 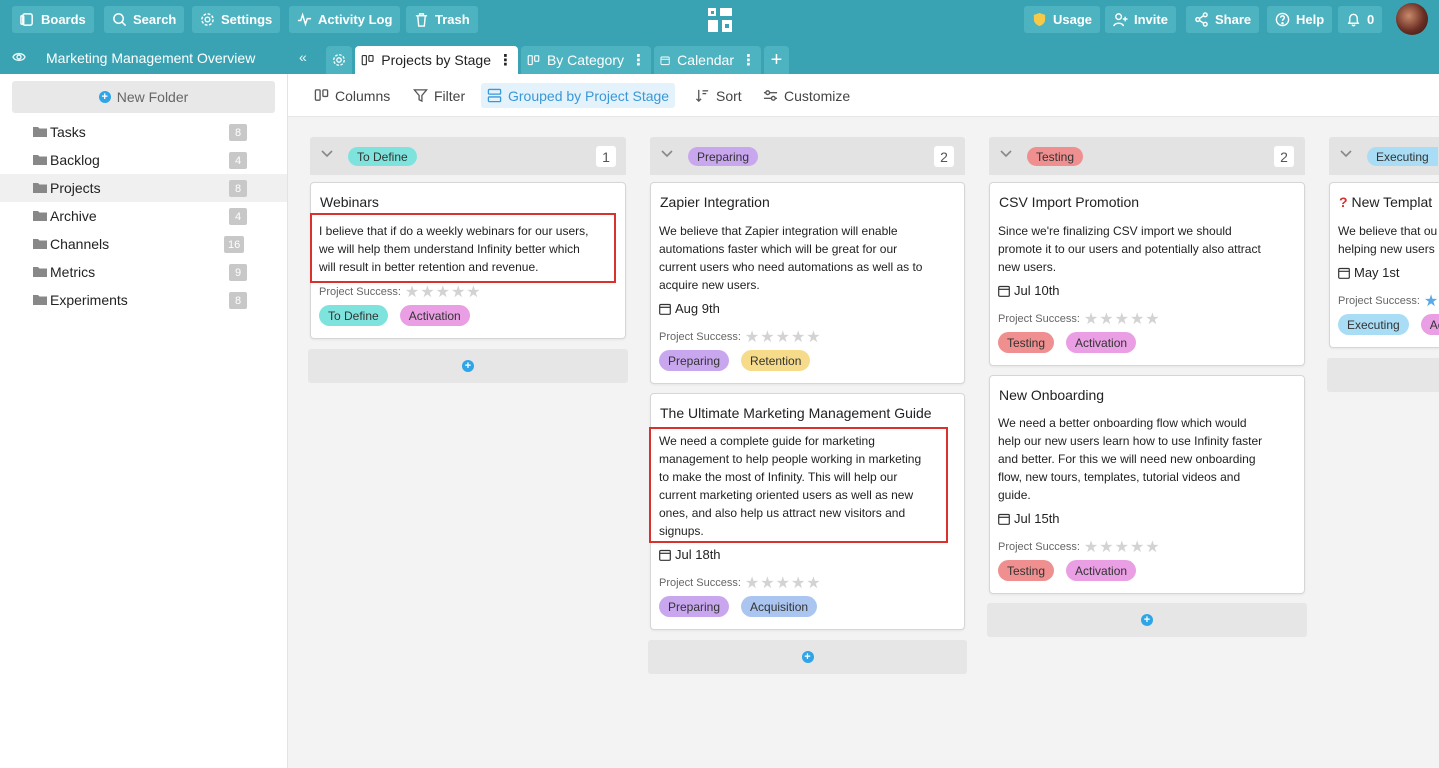 I want to click on help-button: Help, so click(x=1300, y=19).